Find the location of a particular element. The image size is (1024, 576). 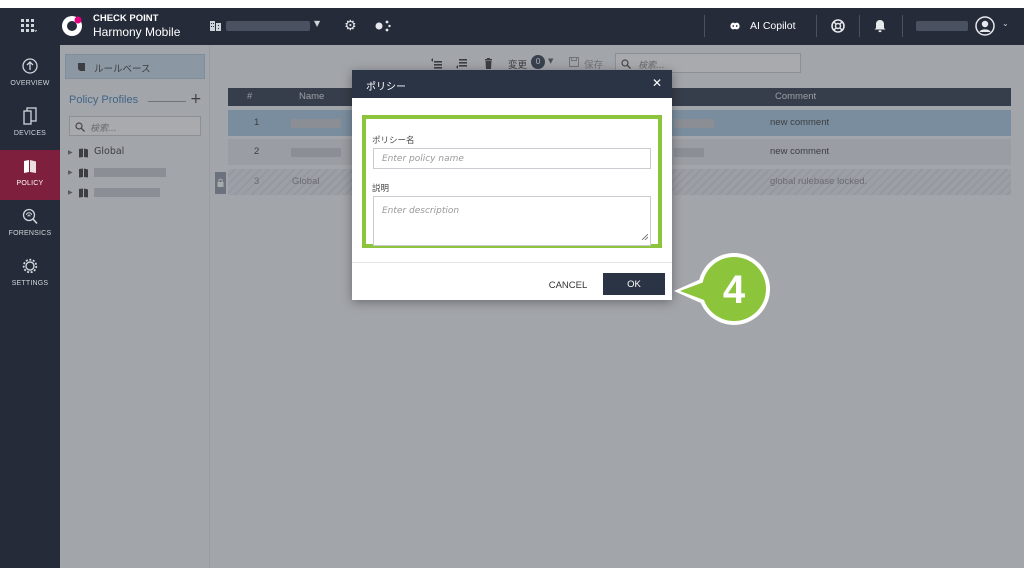

nav-label: SETTINGS is located at coordinates (30, 283).